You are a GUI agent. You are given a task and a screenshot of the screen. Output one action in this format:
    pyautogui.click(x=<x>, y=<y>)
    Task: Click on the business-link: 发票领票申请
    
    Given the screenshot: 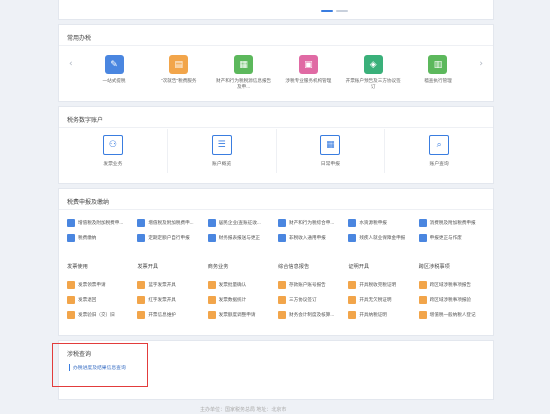 What is the action you would take?
    pyautogui.click(x=100, y=284)
    